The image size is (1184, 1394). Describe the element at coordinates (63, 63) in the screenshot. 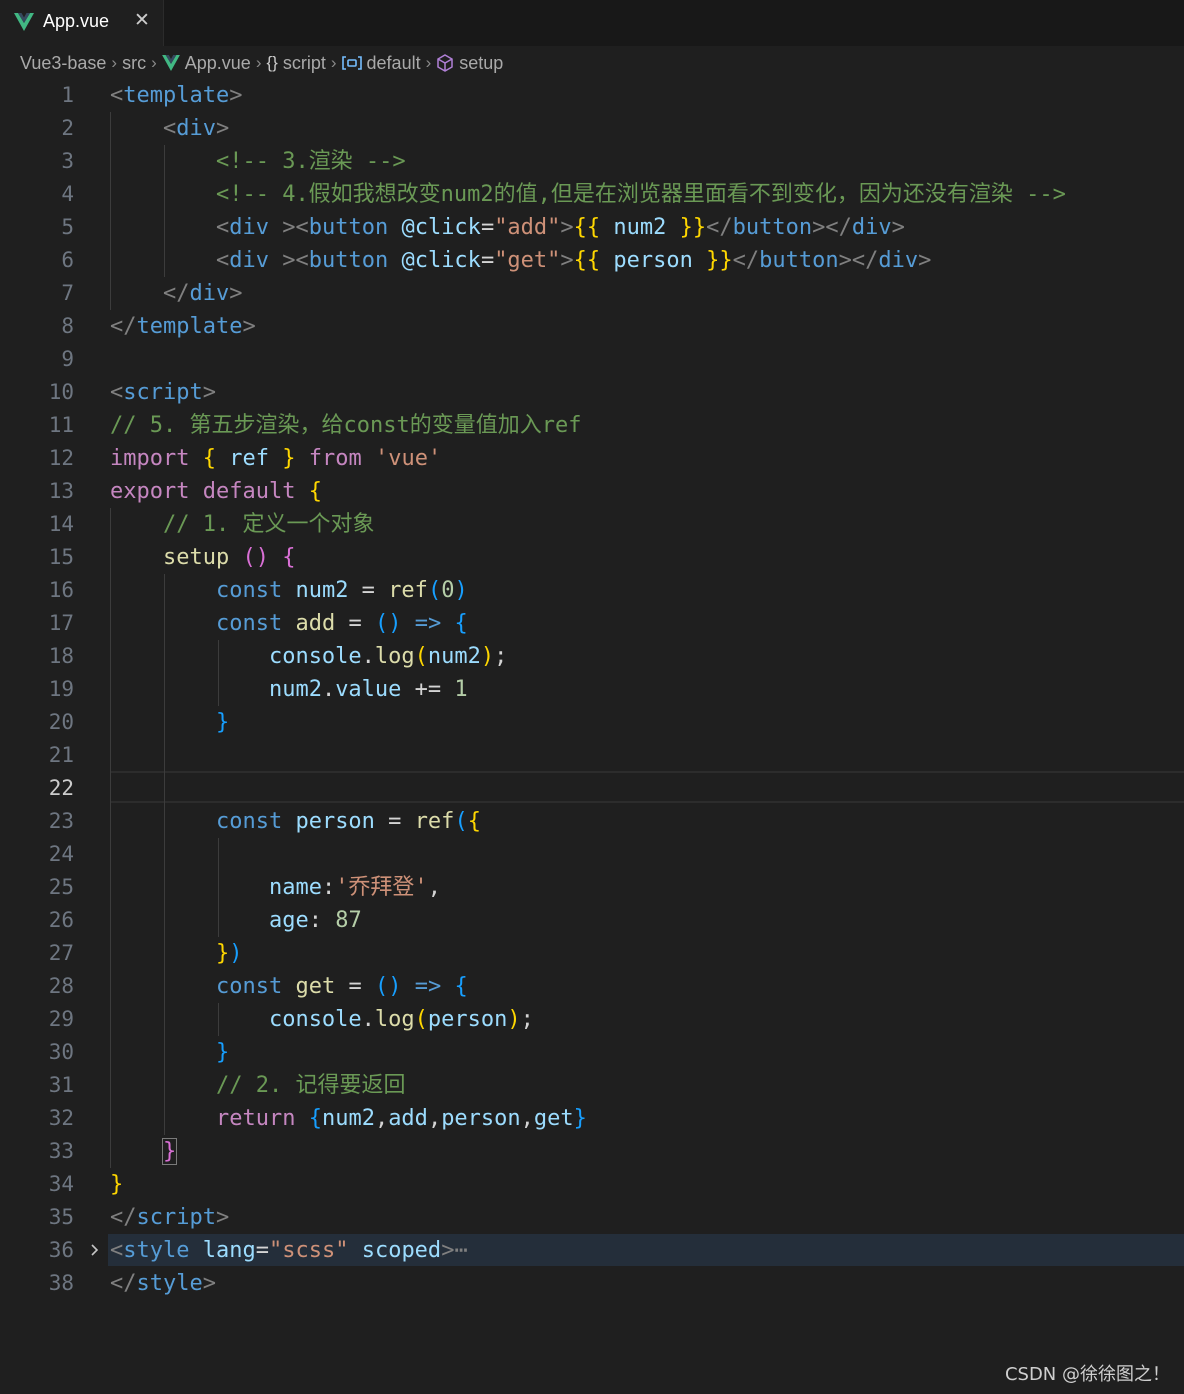

I see `breadcrumb-item-project: Vue3-base` at that location.